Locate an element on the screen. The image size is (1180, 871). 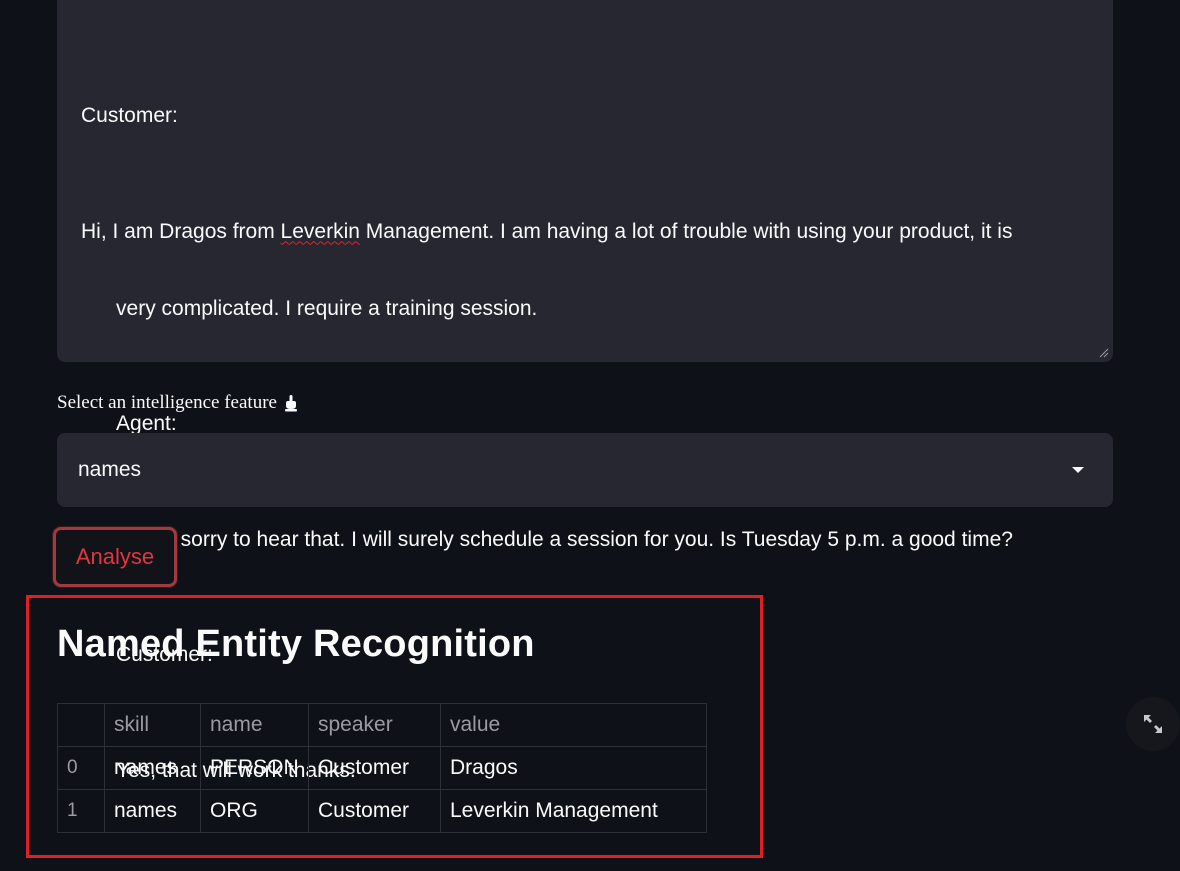
resize-grip-icon is located at coordinates (1104, 353).